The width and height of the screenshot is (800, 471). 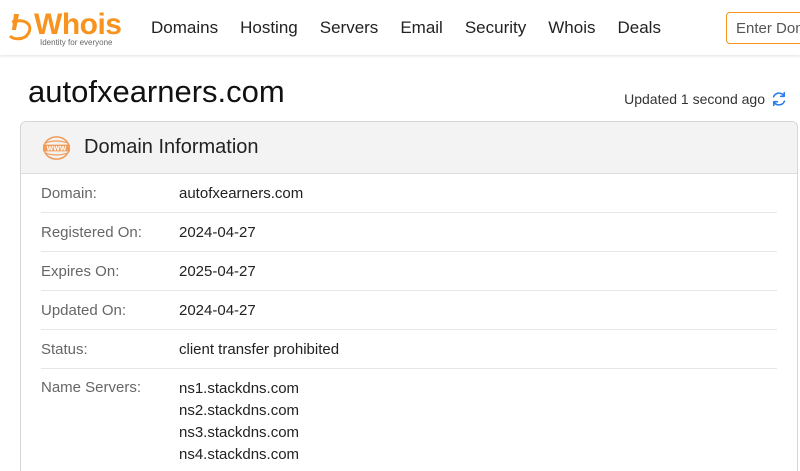 What do you see at coordinates (76, 42) in the screenshot?
I see `logo-tagline: Identity for everyone` at bounding box center [76, 42].